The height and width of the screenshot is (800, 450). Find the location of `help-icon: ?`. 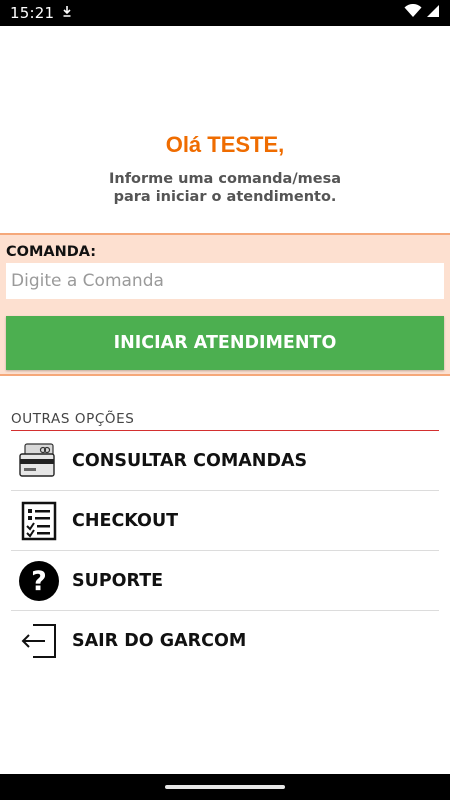

help-icon: ? is located at coordinates (39, 581).